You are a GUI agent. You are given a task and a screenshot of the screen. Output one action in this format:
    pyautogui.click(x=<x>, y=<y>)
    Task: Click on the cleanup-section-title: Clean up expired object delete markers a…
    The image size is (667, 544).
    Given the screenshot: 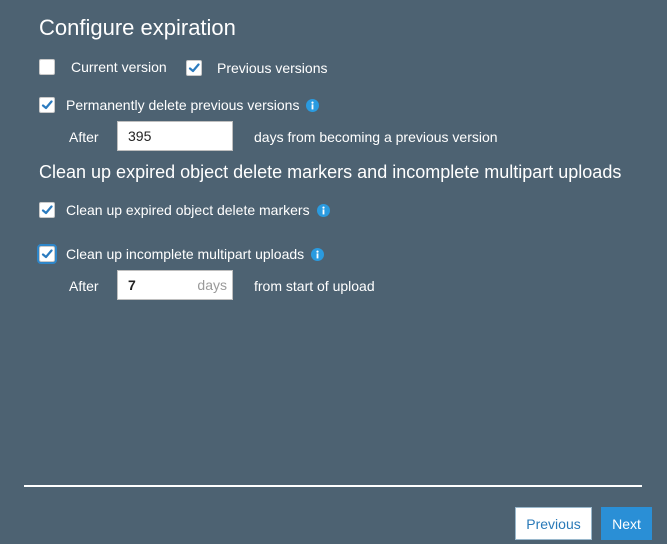 What is the action you would take?
    pyautogui.click(x=330, y=172)
    